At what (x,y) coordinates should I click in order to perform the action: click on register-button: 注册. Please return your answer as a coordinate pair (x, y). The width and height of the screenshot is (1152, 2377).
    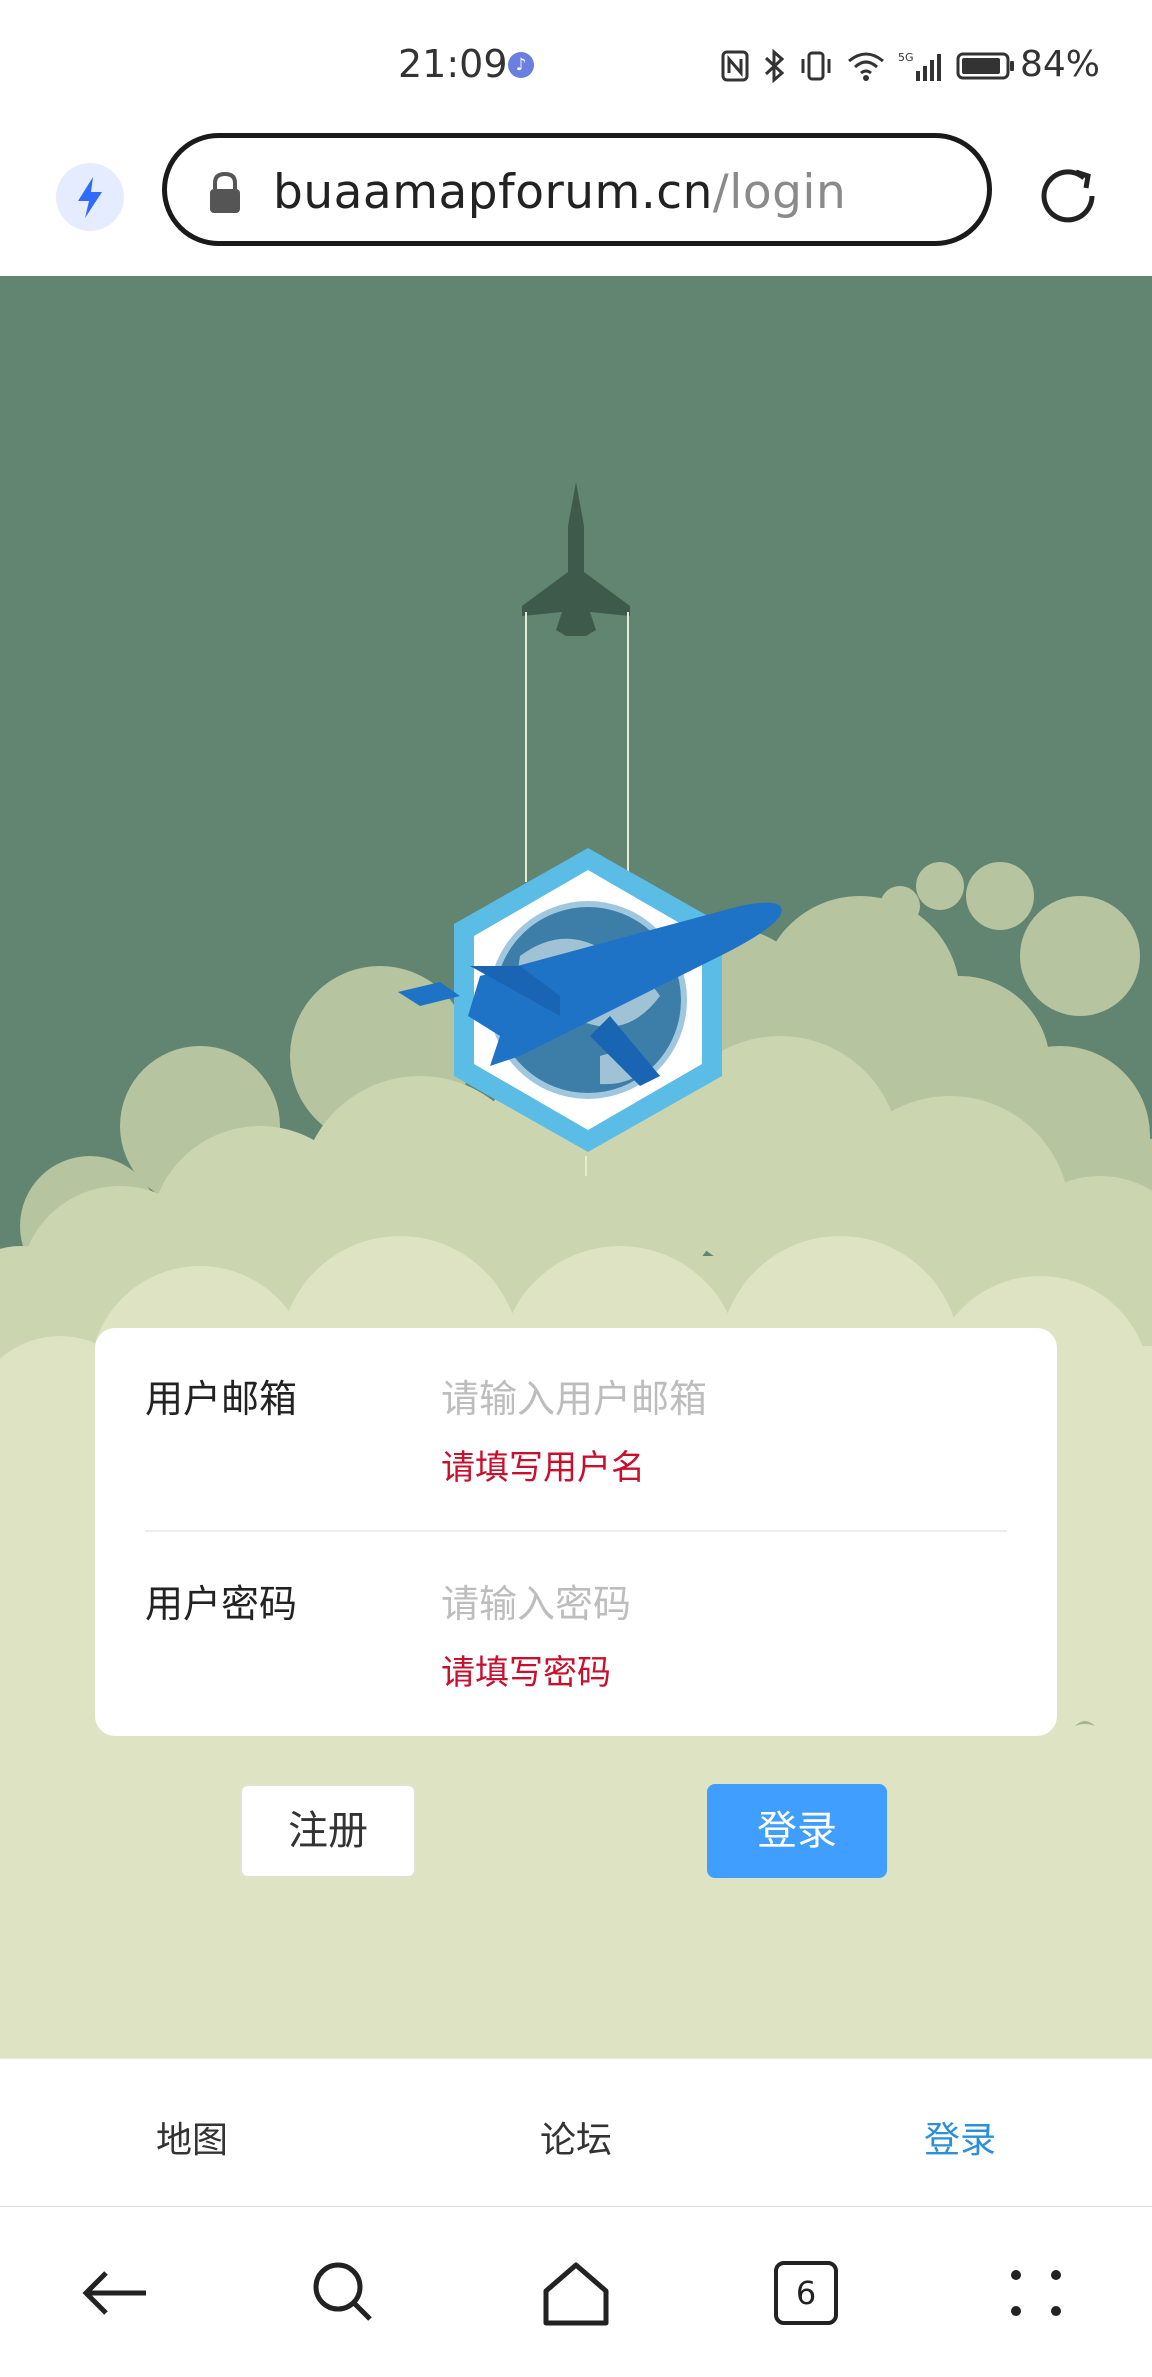
    Looking at the image, I should click on (328, 1831).